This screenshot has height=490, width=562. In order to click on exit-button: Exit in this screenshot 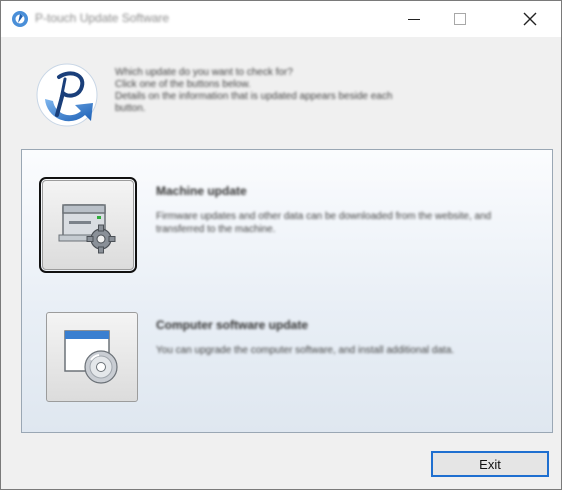, I will do `click(490, 464)`.